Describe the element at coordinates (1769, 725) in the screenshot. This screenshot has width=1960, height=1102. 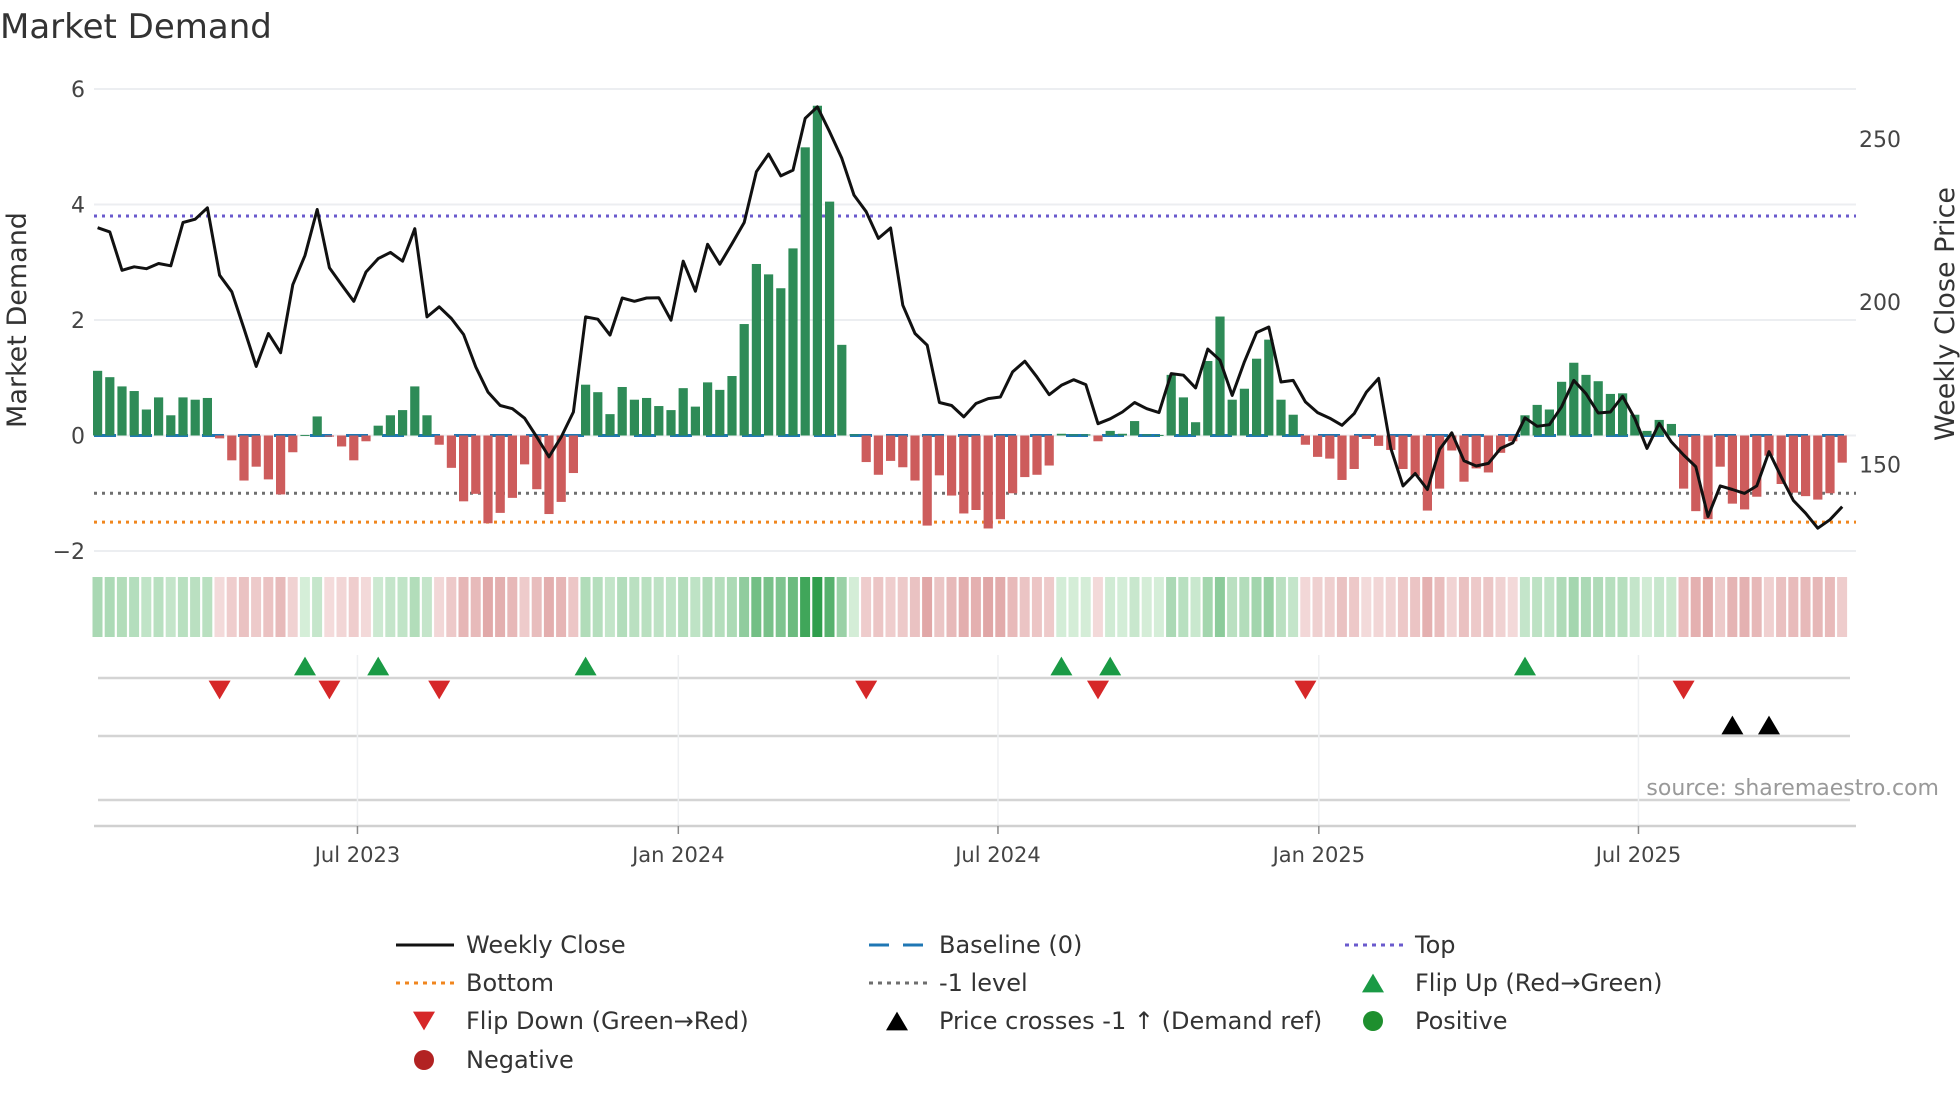
I see `price-cross-marker` at that location.